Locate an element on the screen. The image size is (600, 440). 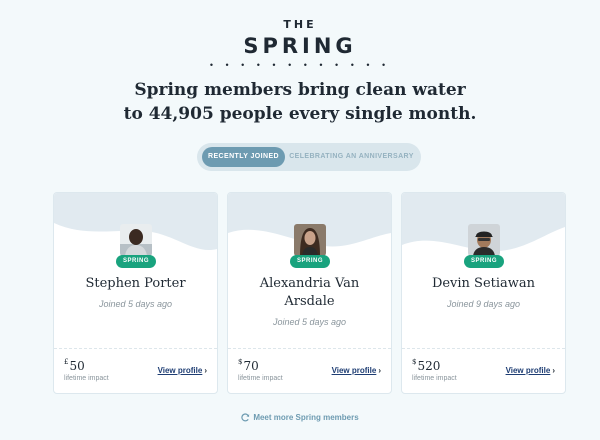
logo-spring-text: SPRING is located at coordinates (300, 46).